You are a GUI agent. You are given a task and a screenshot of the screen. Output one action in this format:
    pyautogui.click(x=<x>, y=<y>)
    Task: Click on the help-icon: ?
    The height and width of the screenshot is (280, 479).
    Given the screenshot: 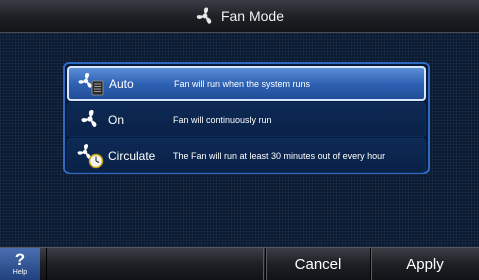 What is the action you would take?
    pyautogui.click(x=20, y=259)
    